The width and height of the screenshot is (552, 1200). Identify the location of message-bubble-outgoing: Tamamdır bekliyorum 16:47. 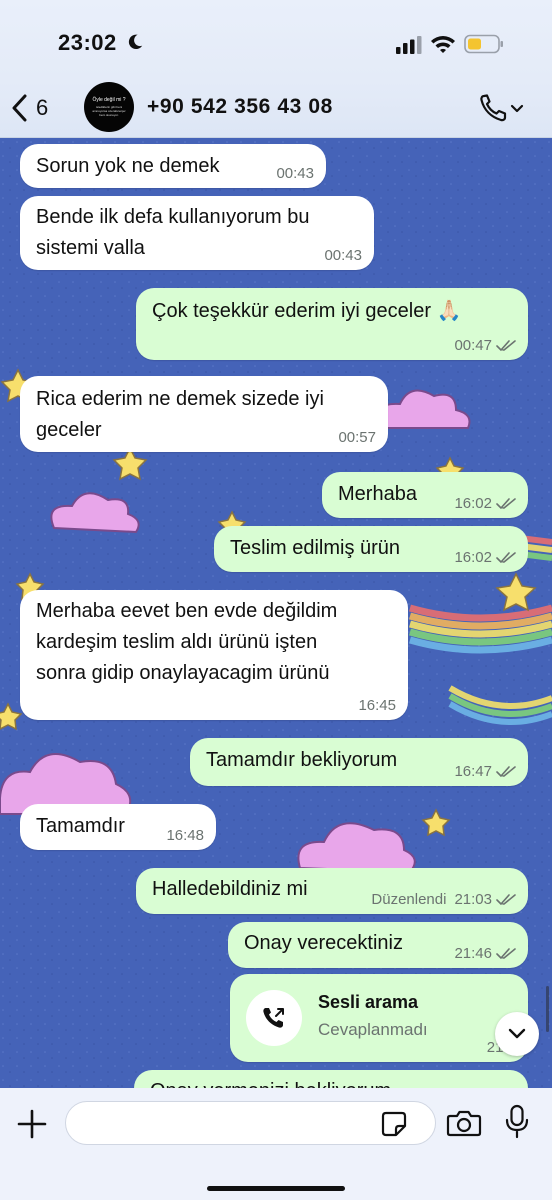
(359, 762).